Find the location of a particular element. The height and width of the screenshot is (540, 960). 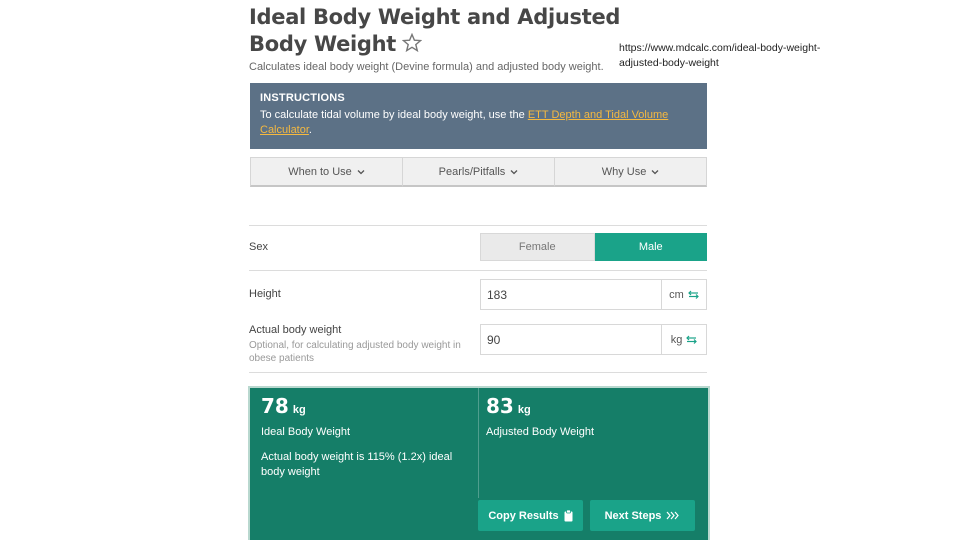

height-unit-toggle: cm is located at coordinates (684, 294).